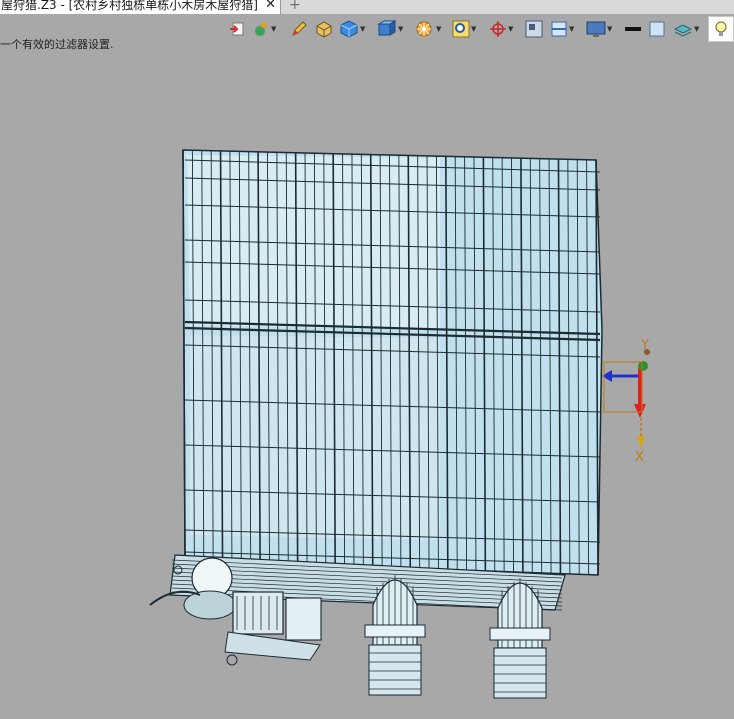 Image resolution: width=734 pixels, height=719 pixels. Describe the element at coordinates (461, 29) in the screenshot. I see `zoom-fit-icon` at that location.